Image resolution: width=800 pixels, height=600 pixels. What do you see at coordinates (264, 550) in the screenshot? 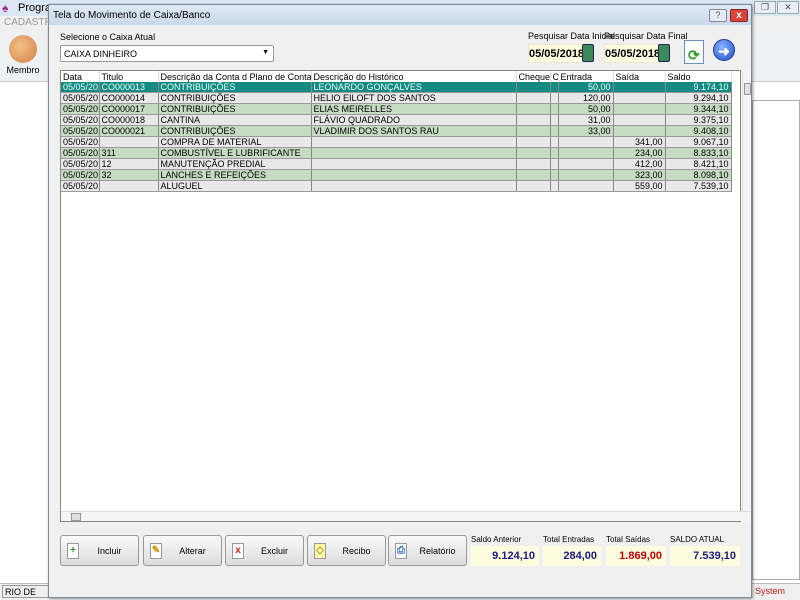
I see `excluir-button: x Excluir` at bounding box center [264, 550].